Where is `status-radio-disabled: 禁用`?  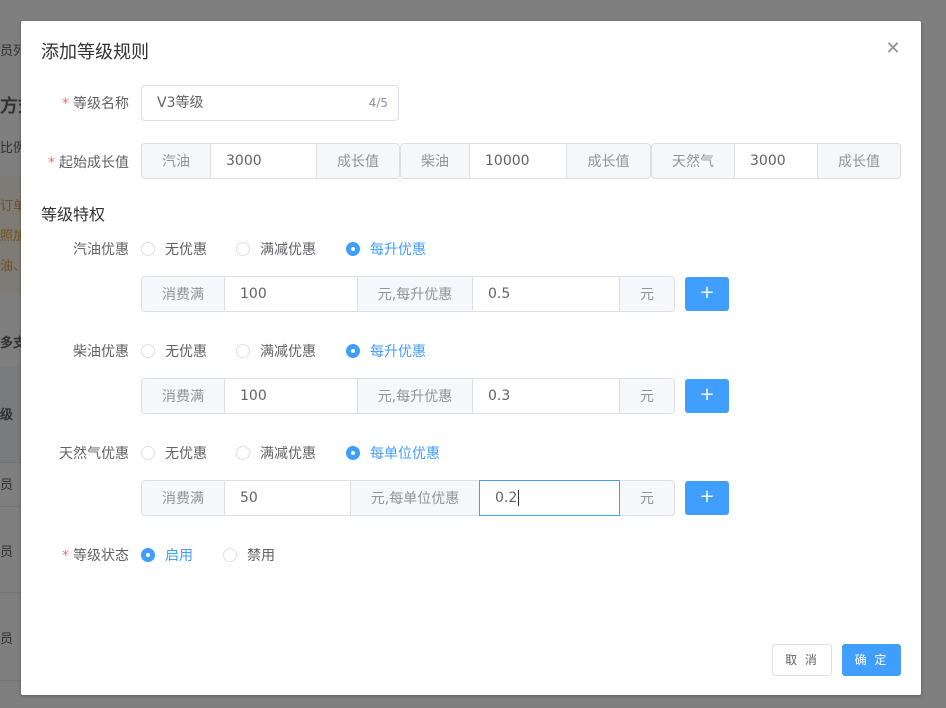
status-radio-disabled: 禁用 is located at coordinates (249, 555).